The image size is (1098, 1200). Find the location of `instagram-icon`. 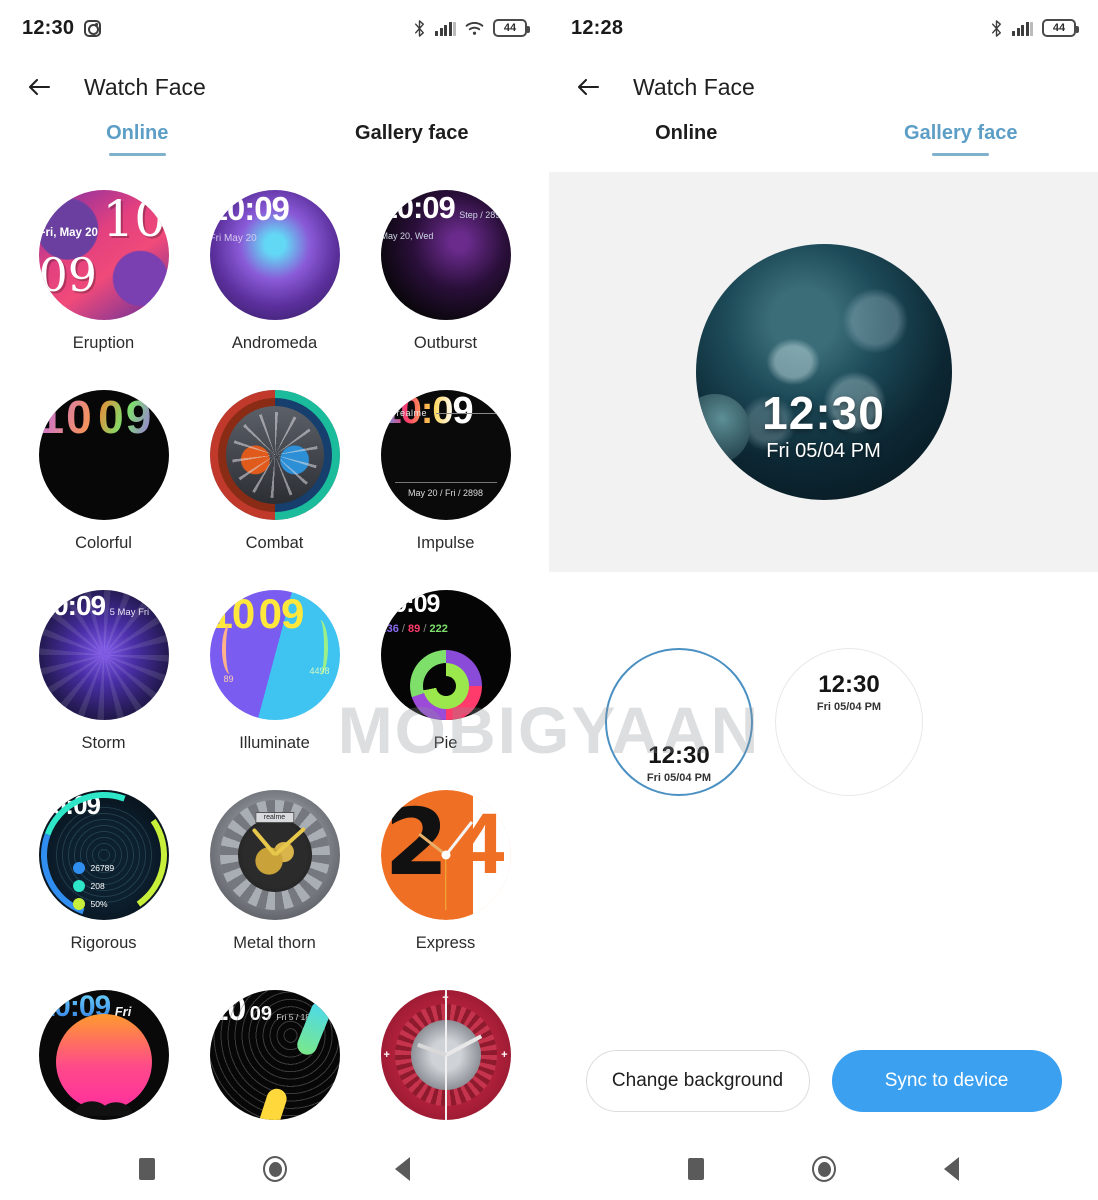

instagram-icon is located at coordinates (93, 28).